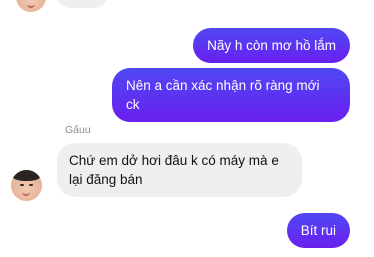  Describe the element at coordinates (31, 6) in the screenshot. I see `contact-avatar-top` at that location.